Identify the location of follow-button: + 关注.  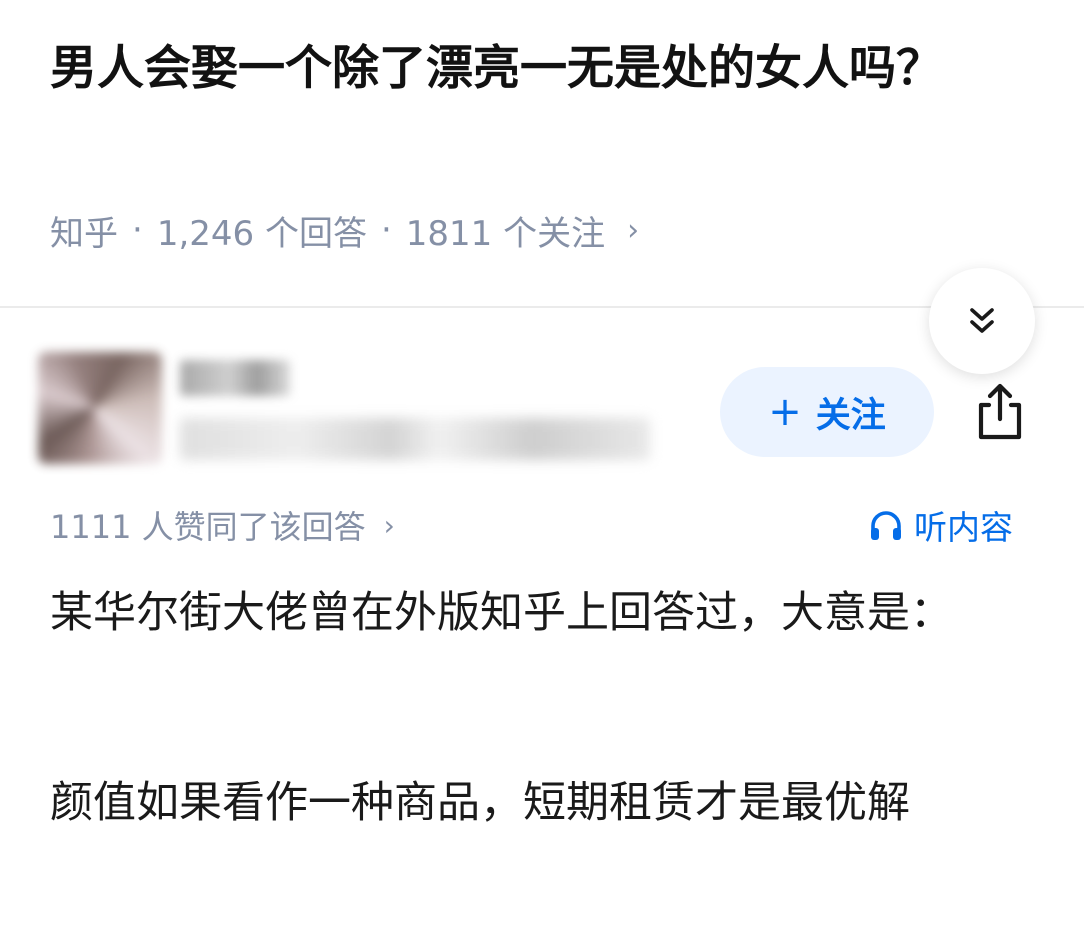
(827, 412).